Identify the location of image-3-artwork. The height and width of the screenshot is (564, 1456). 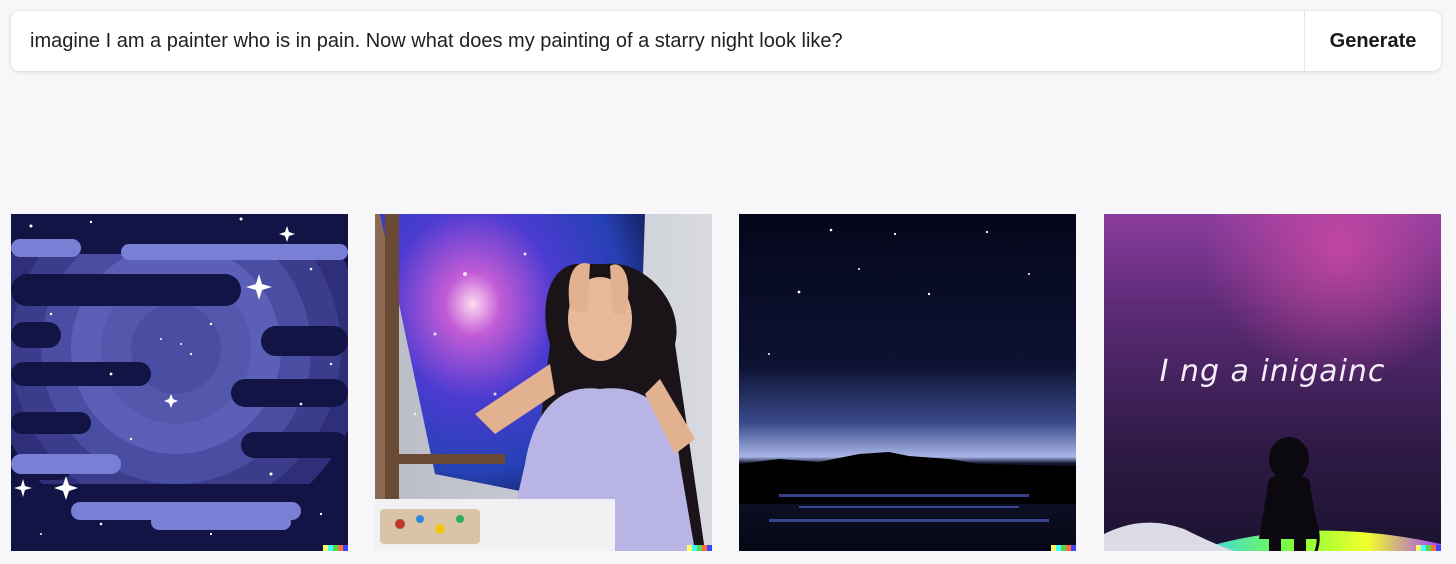
(907, 382).